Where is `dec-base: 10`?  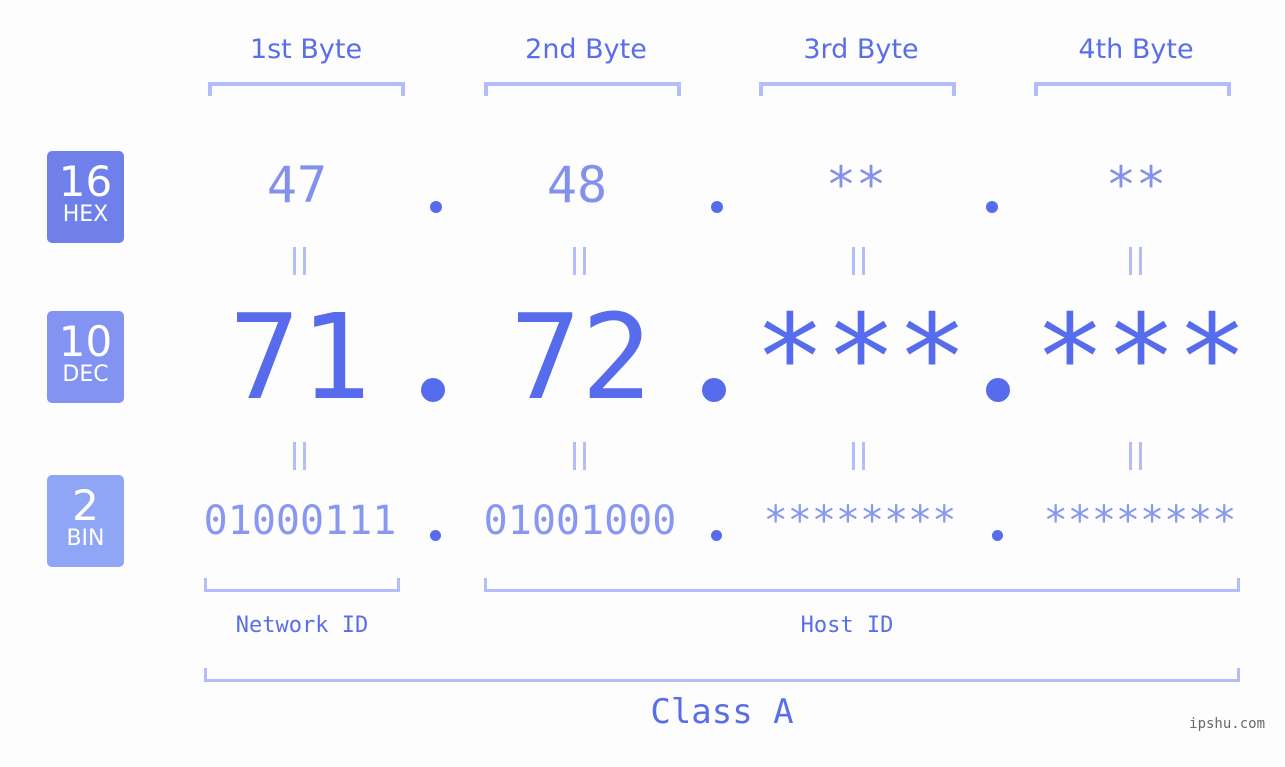 dec-base: 10 is located at coordinates (85, 341).